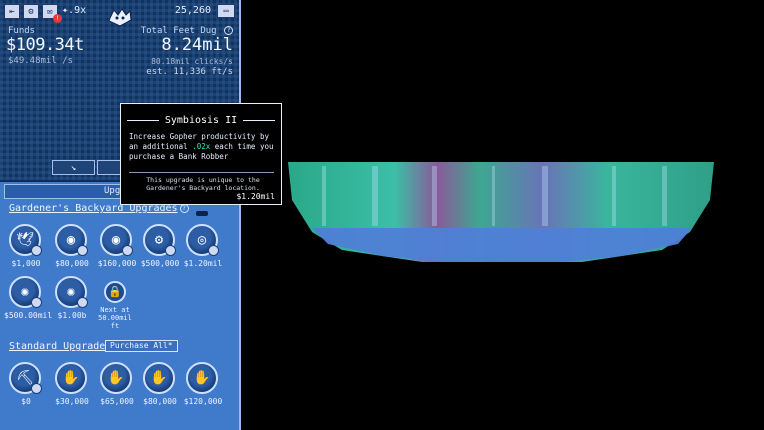  I want to click on funds-value: $109.34t, so click(45, 45).